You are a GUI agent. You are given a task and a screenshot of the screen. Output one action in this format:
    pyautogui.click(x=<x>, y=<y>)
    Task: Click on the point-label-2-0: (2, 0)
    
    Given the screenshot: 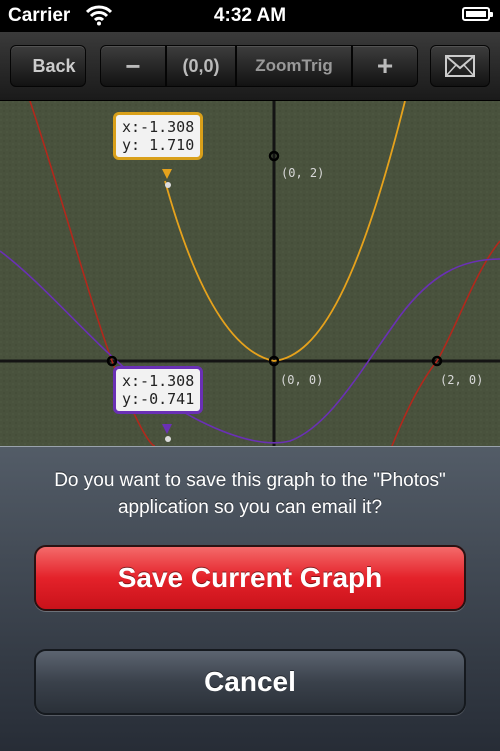 What is the action you would take?
    pyautogui.click(x=461, y=380)
    